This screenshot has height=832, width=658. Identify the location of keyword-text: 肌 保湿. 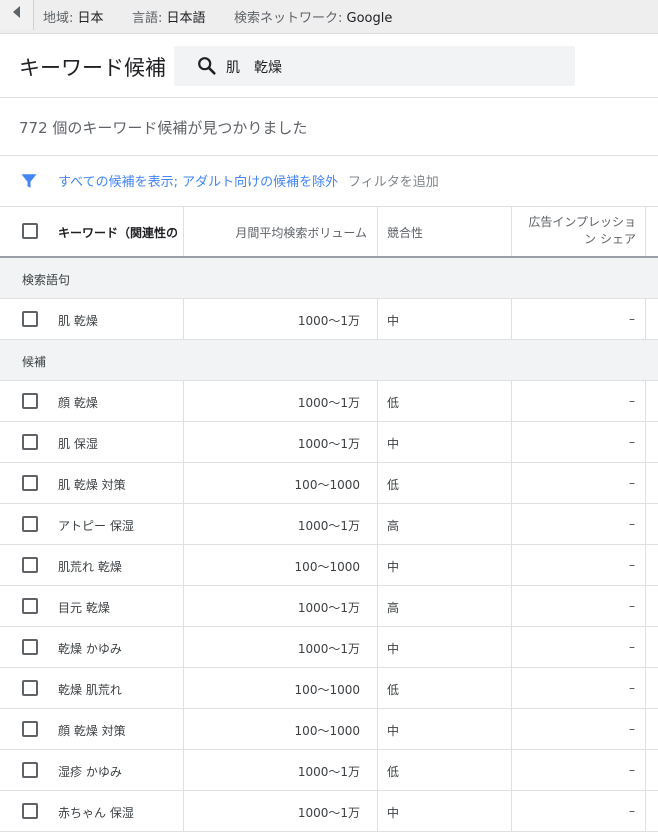
(78, 444).